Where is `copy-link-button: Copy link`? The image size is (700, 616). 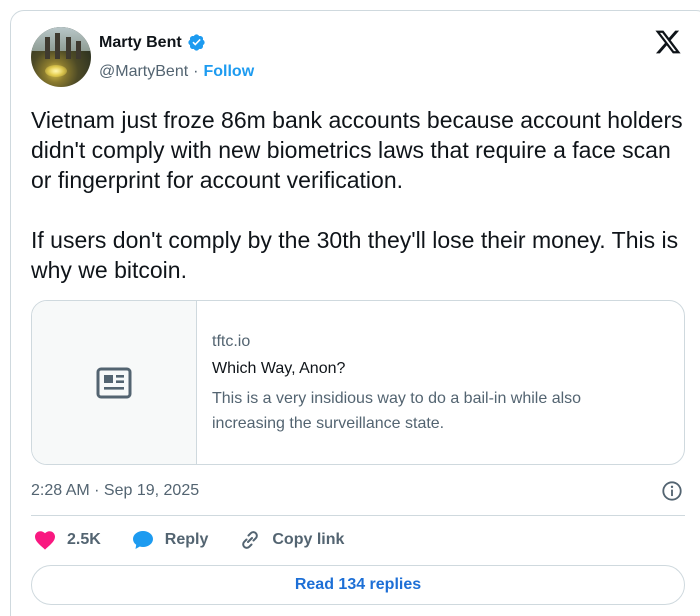
copy-link-button: Copy link is located at coordinates (291, 540).